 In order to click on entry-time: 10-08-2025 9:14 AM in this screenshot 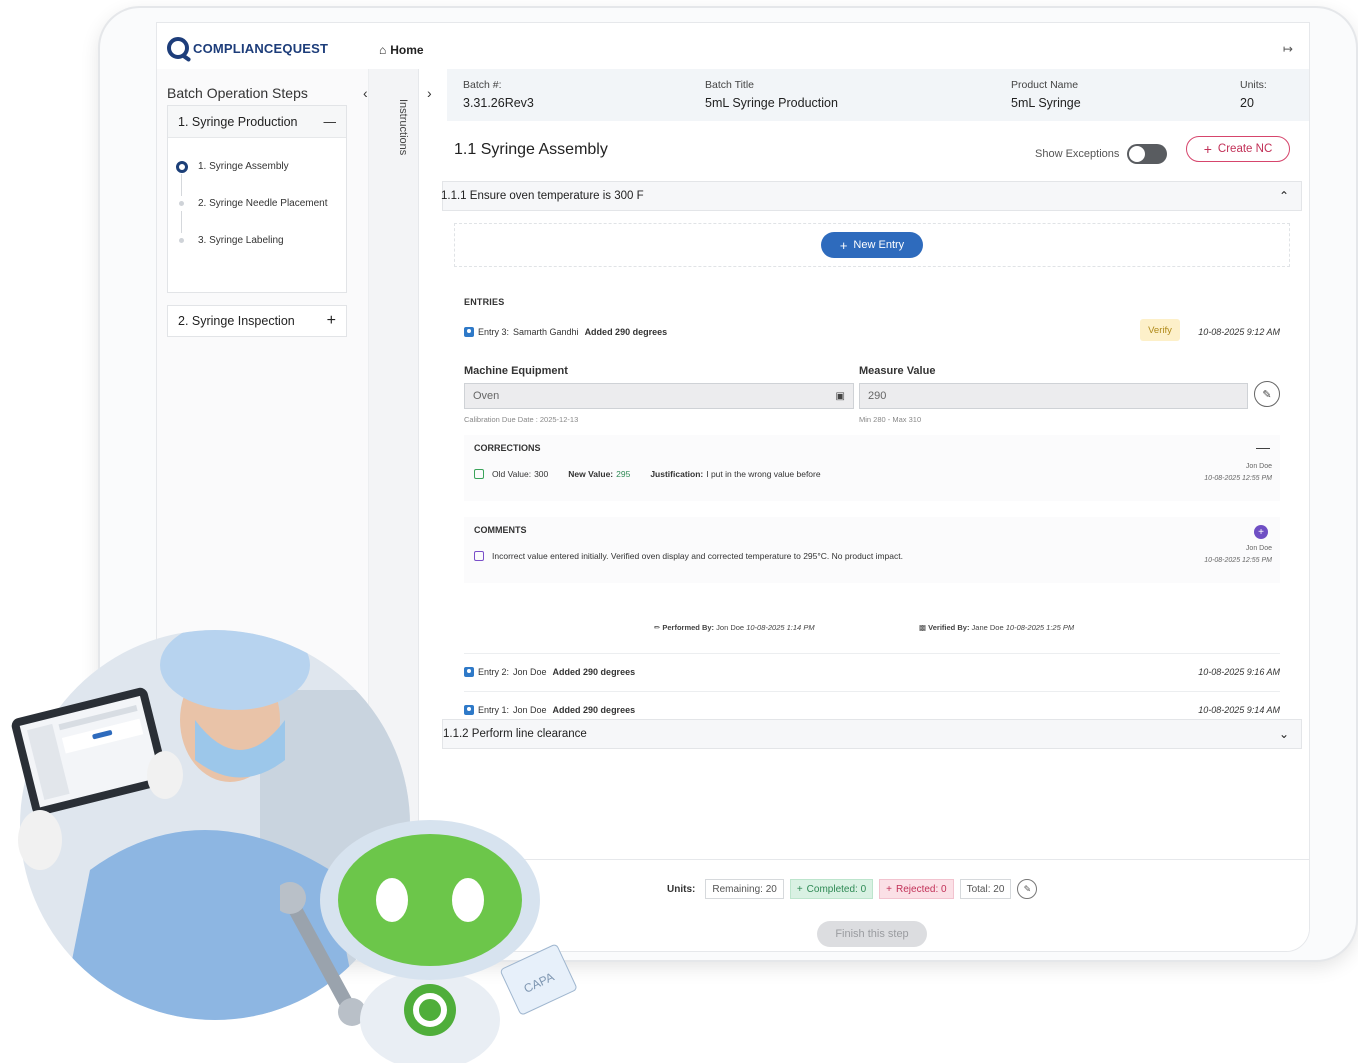, I will do `click(1239, 709)`.